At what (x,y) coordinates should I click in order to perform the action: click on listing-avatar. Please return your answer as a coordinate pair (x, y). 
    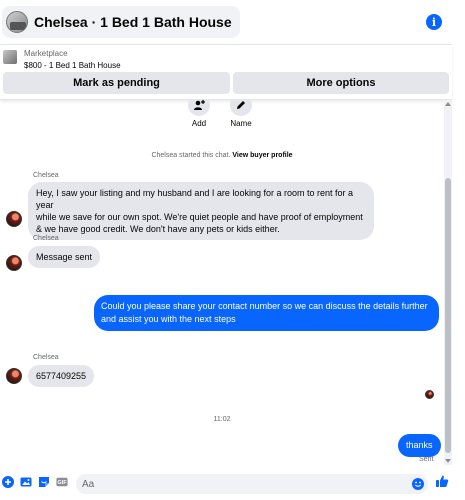
    Looking at the image, I should click on (17, 22).